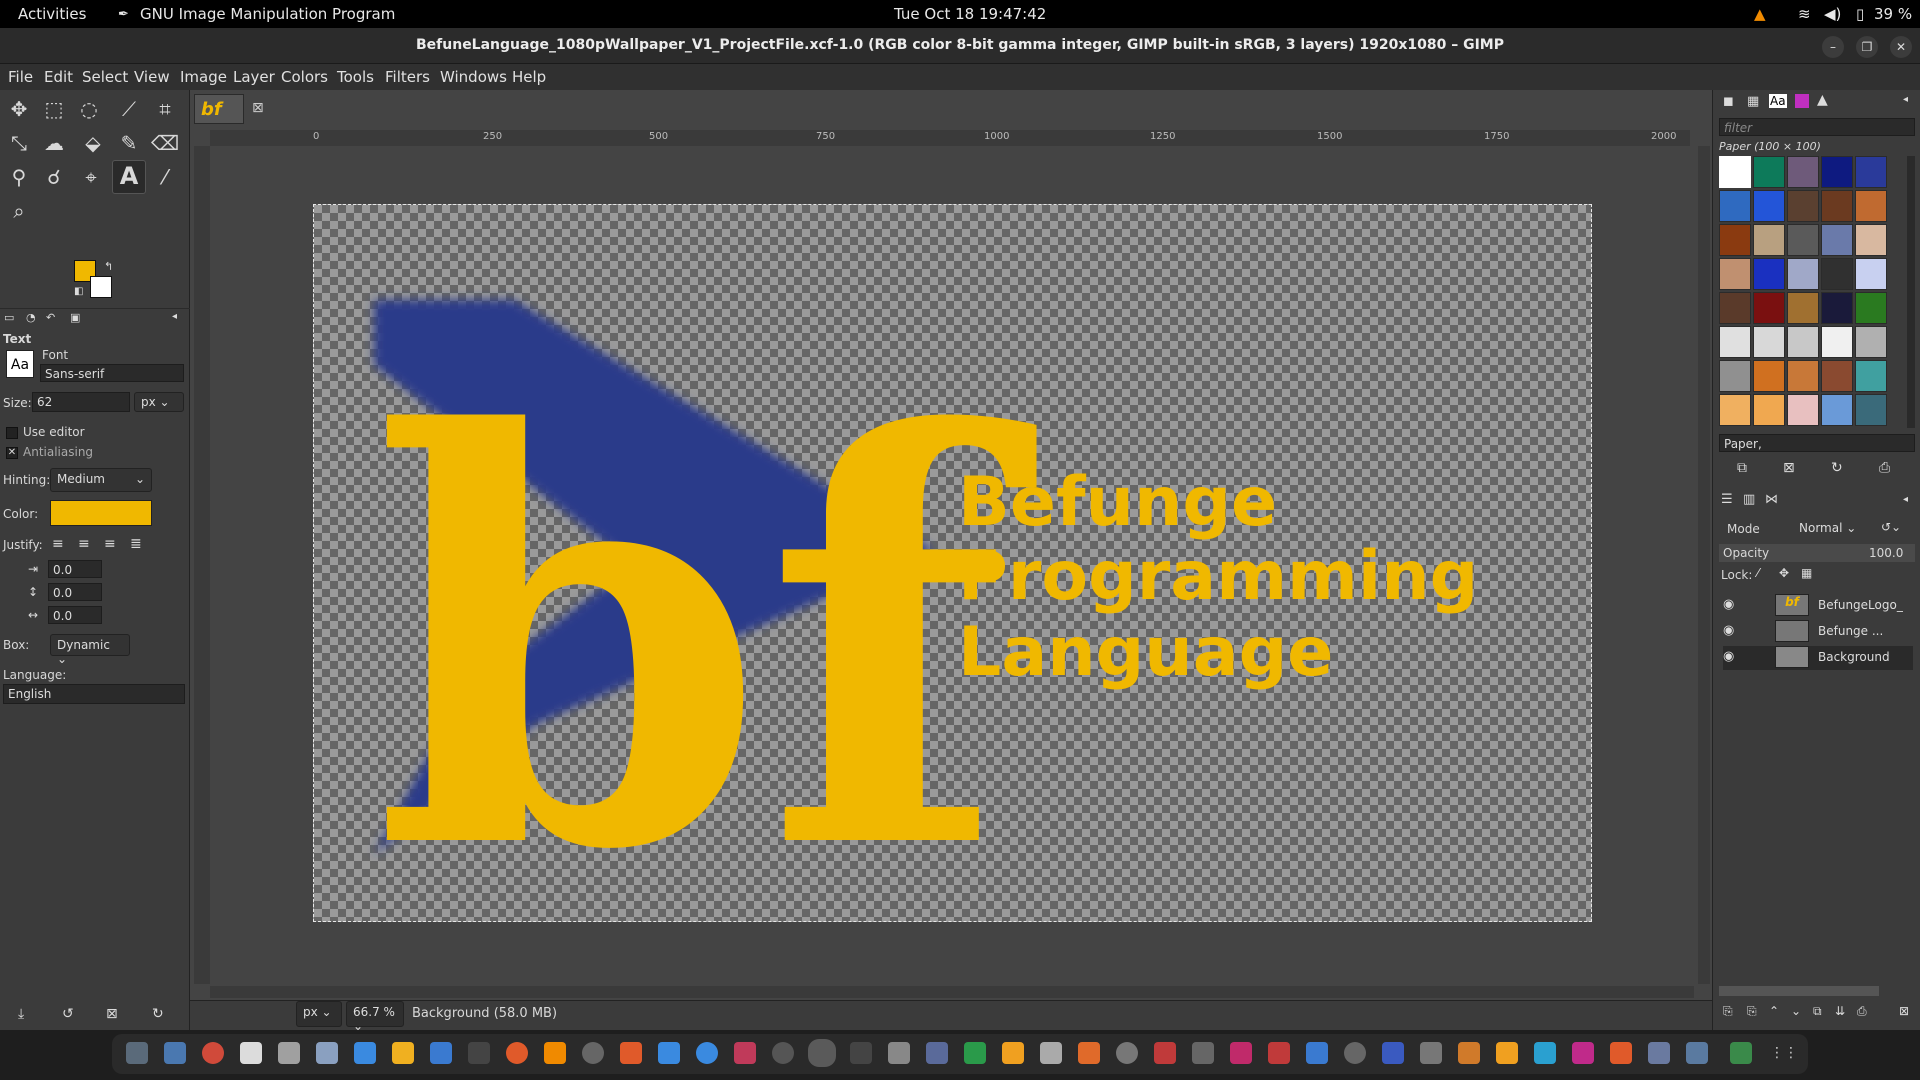  I want to click on writer-icon, so click(365, 1053).